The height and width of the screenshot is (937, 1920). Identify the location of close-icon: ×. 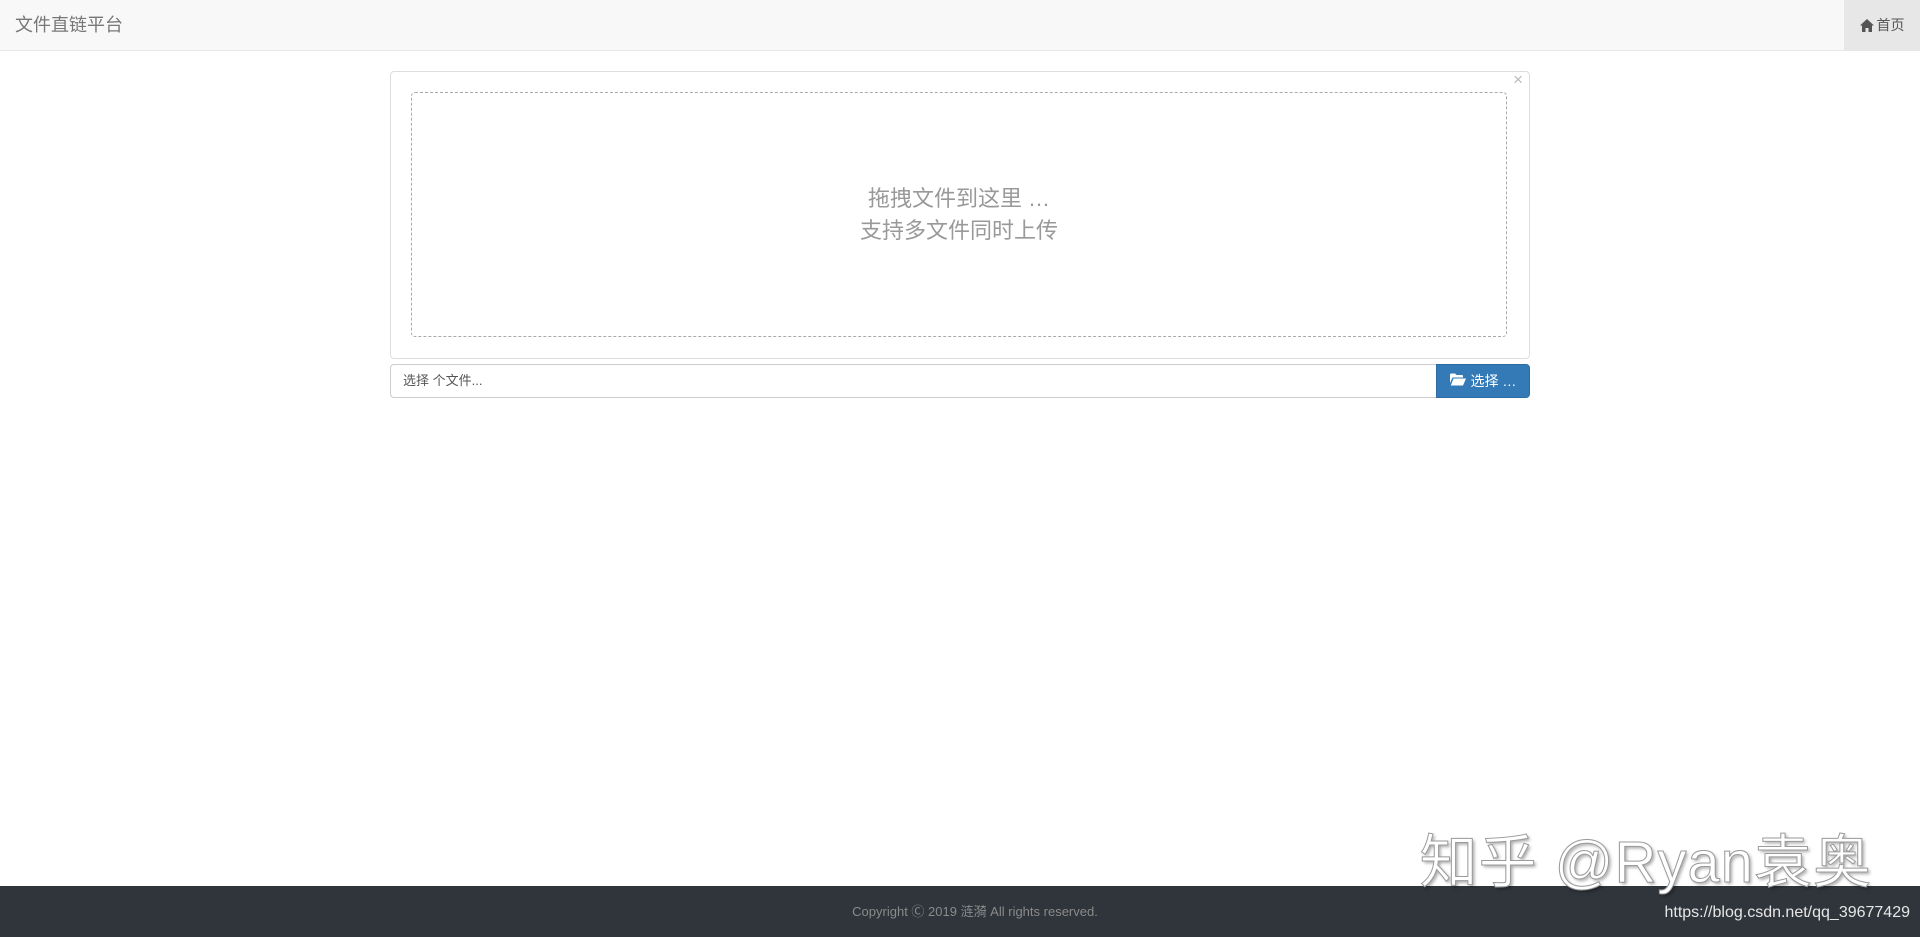
(1518, 80).